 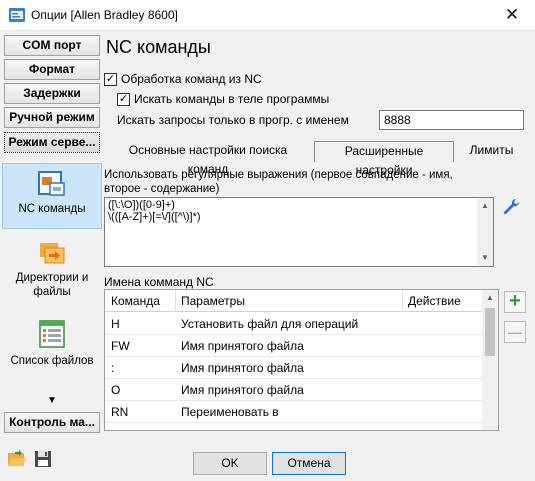 I want to click on sidebar-button-delays: Задержки, so click(x=52, y=93).